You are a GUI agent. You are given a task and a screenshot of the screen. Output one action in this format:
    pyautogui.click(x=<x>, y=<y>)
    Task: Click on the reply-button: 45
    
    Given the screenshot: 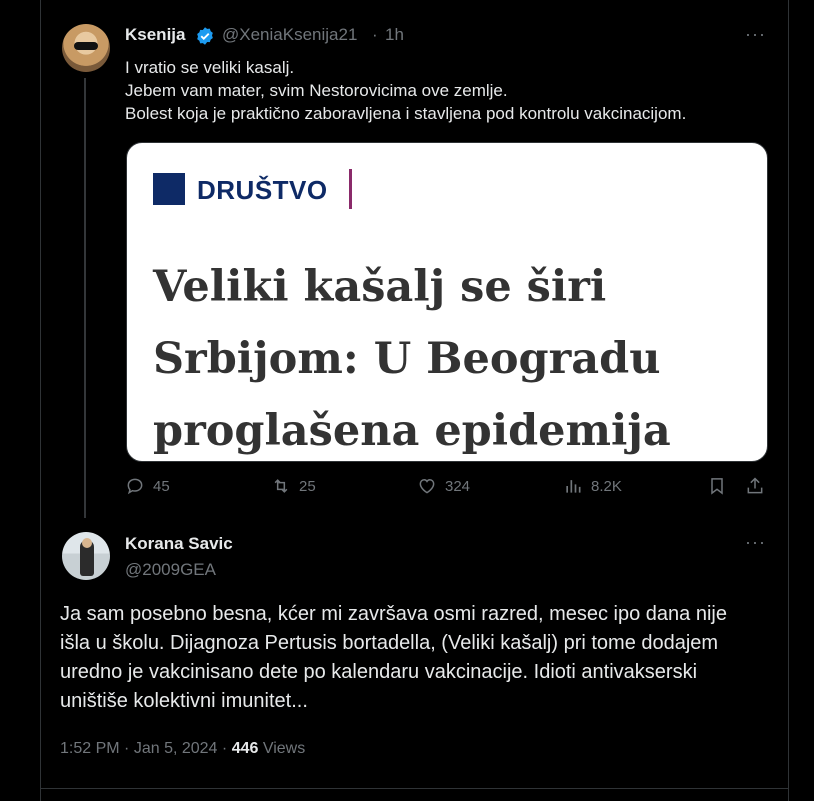 What is the action you would take?
    pyautogui.click(x=147, y=486)
    